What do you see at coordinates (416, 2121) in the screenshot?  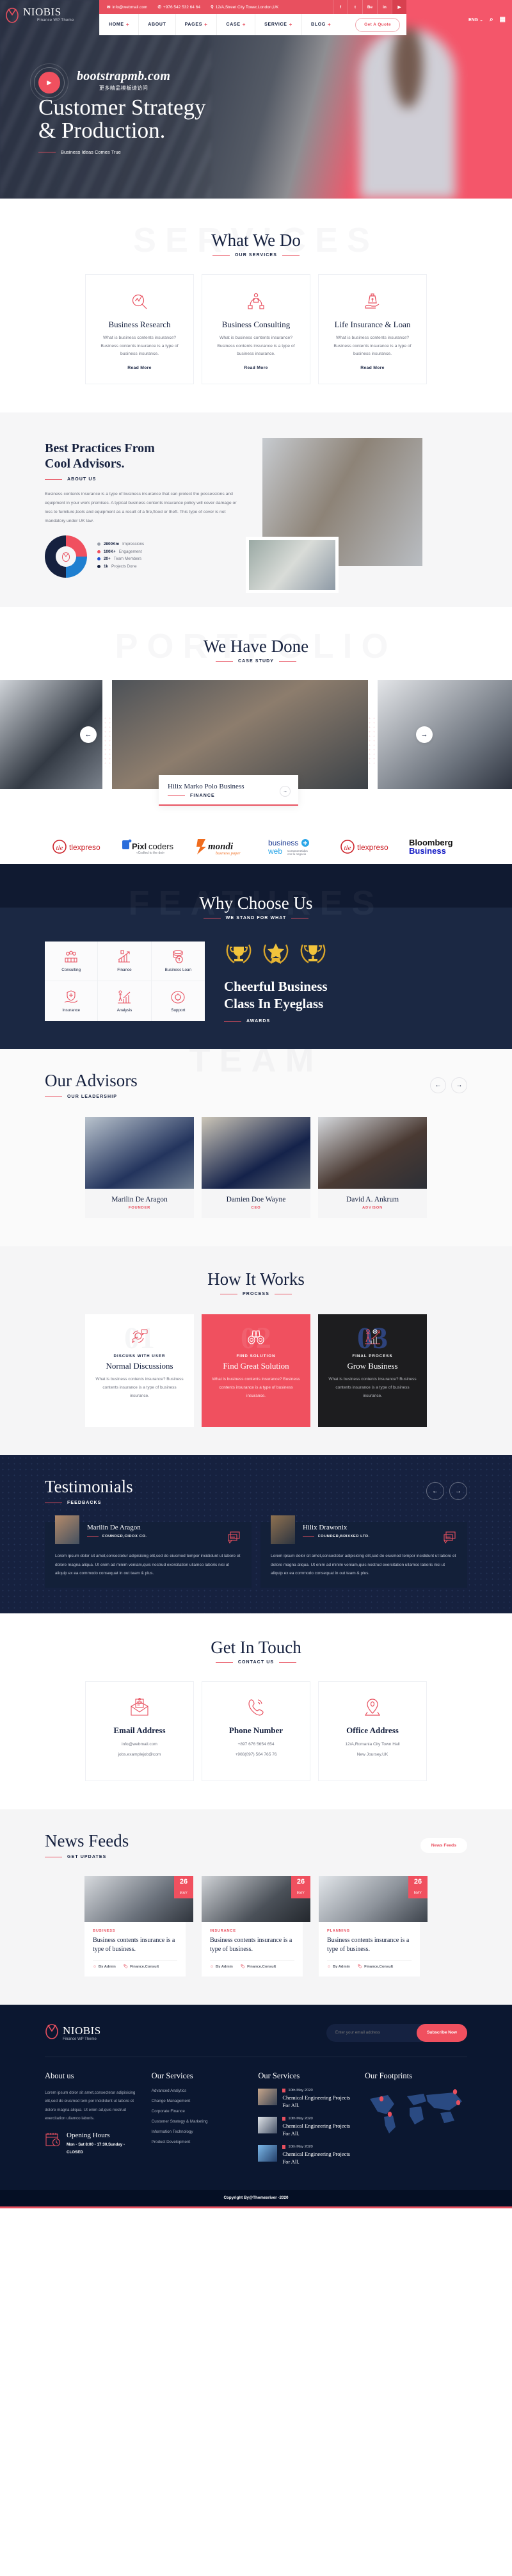 I see `footer-col-footprints: Our Footprints` at bounding box center [416, 2121].